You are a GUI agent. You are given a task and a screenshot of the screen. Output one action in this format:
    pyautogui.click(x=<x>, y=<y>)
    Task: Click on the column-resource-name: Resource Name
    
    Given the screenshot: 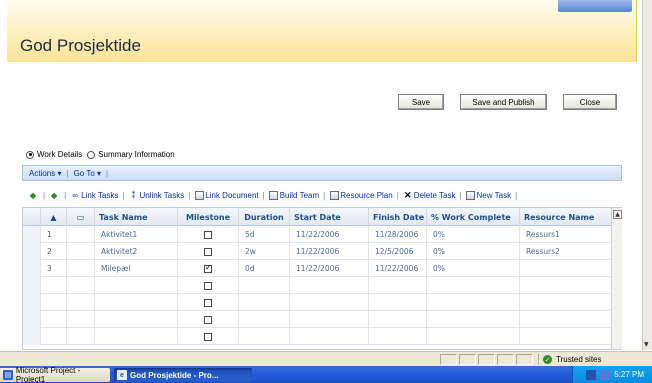 What is the action you would take?
    pyautogui.click(x=566, y=217)
    